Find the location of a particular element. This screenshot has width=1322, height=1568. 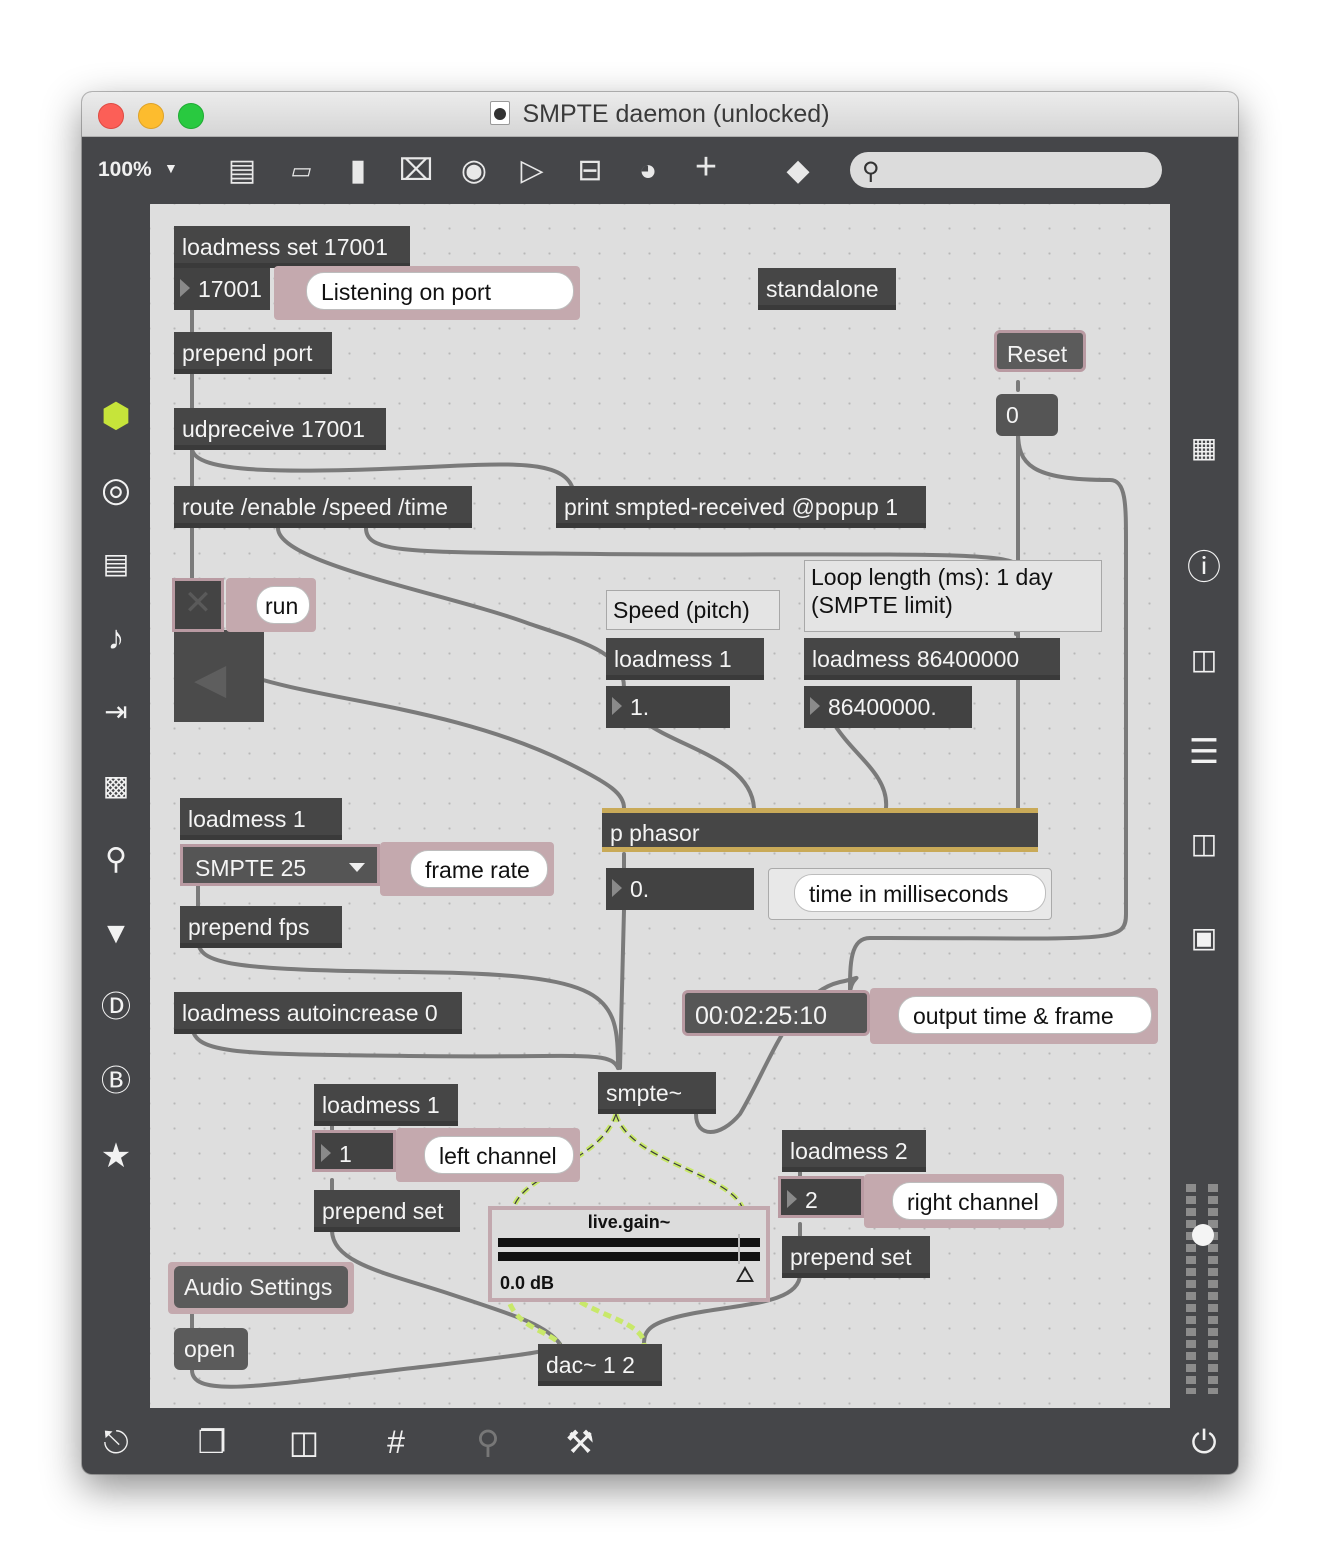

udpreceive-object: udpreceive 17001 is located at coordinates (280, 429).